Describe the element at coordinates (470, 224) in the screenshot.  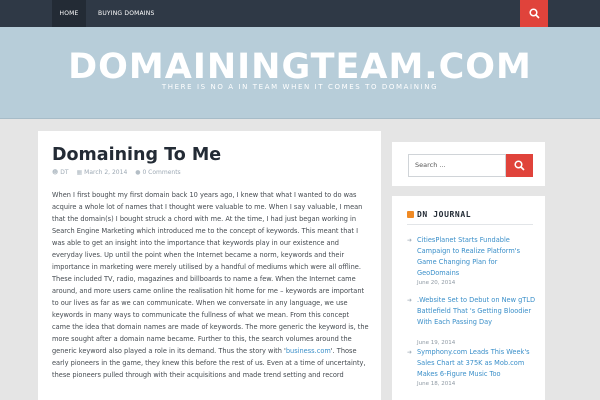
I see `divider` at that location.